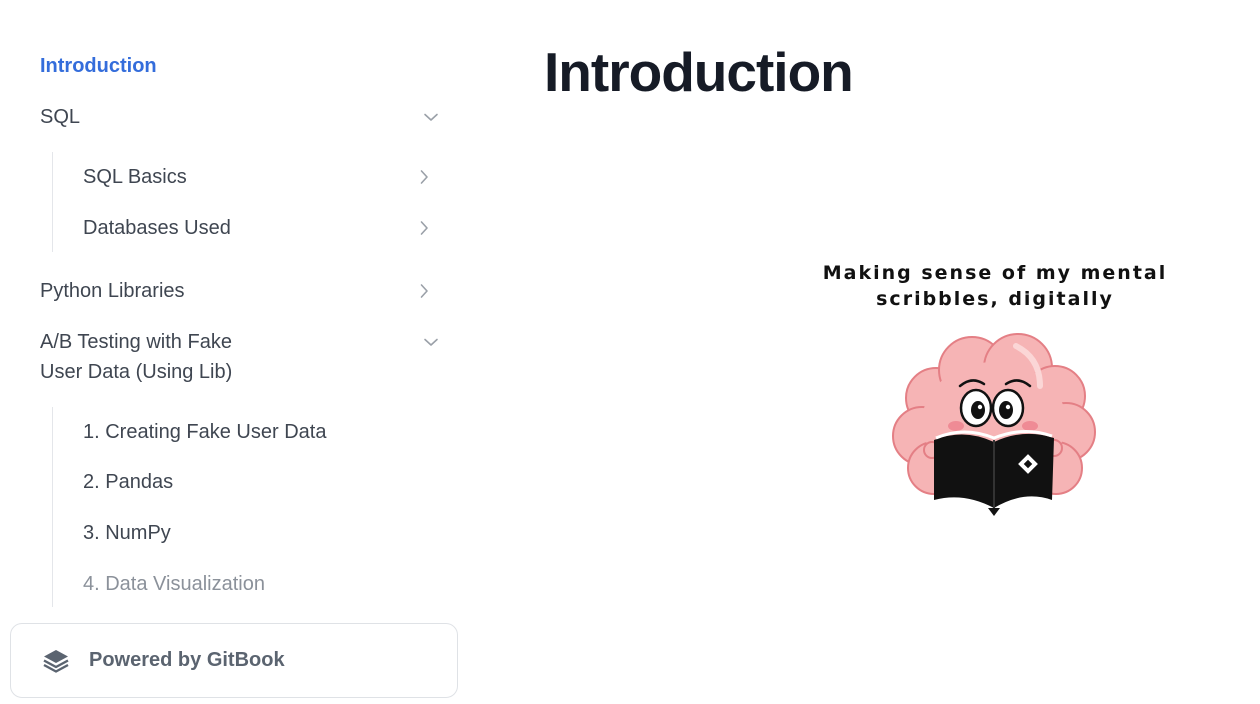 This screenshot has width=1260, height=704. I want to click on sidebar-item-label: 2. Pandas, so click(128, 482).